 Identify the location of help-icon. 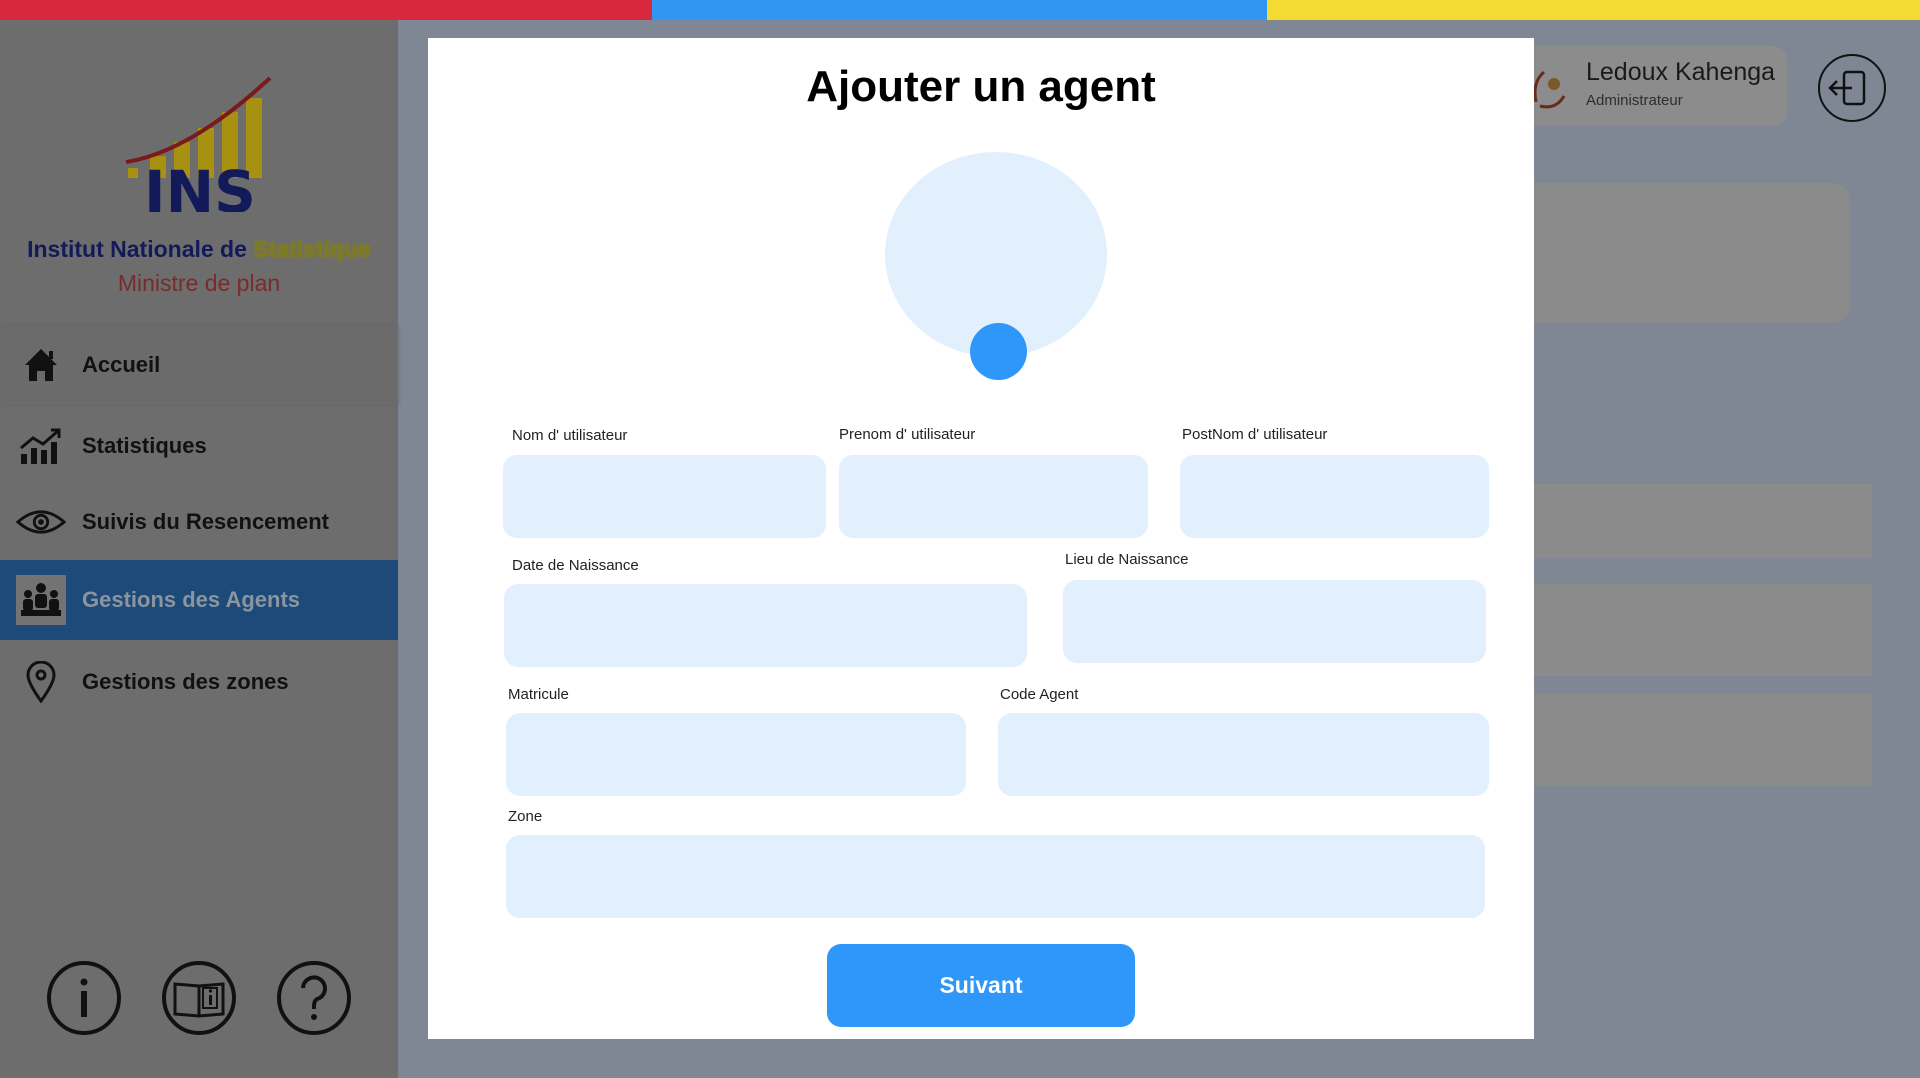
(314, 998).